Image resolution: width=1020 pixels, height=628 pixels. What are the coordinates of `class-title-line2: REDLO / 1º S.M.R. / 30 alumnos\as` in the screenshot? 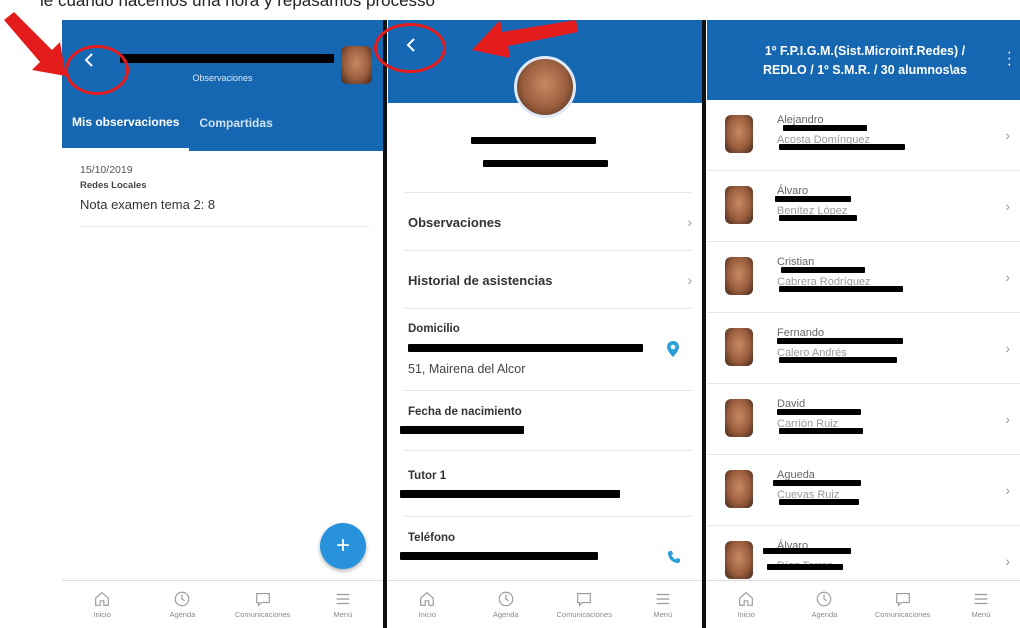 It's located at (865, 70).